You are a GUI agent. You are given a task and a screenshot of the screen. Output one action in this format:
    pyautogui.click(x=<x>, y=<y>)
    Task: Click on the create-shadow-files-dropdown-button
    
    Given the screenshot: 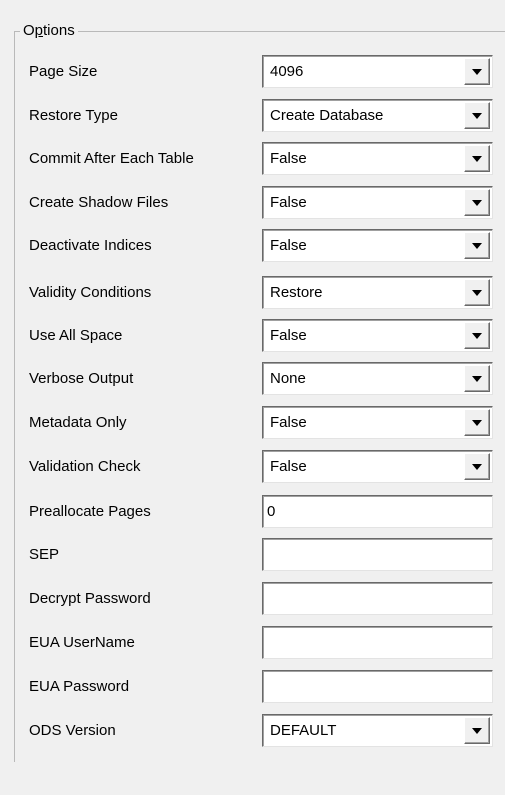 What is the action you would take?
    pyautogui.click(x=477, y=202)
    